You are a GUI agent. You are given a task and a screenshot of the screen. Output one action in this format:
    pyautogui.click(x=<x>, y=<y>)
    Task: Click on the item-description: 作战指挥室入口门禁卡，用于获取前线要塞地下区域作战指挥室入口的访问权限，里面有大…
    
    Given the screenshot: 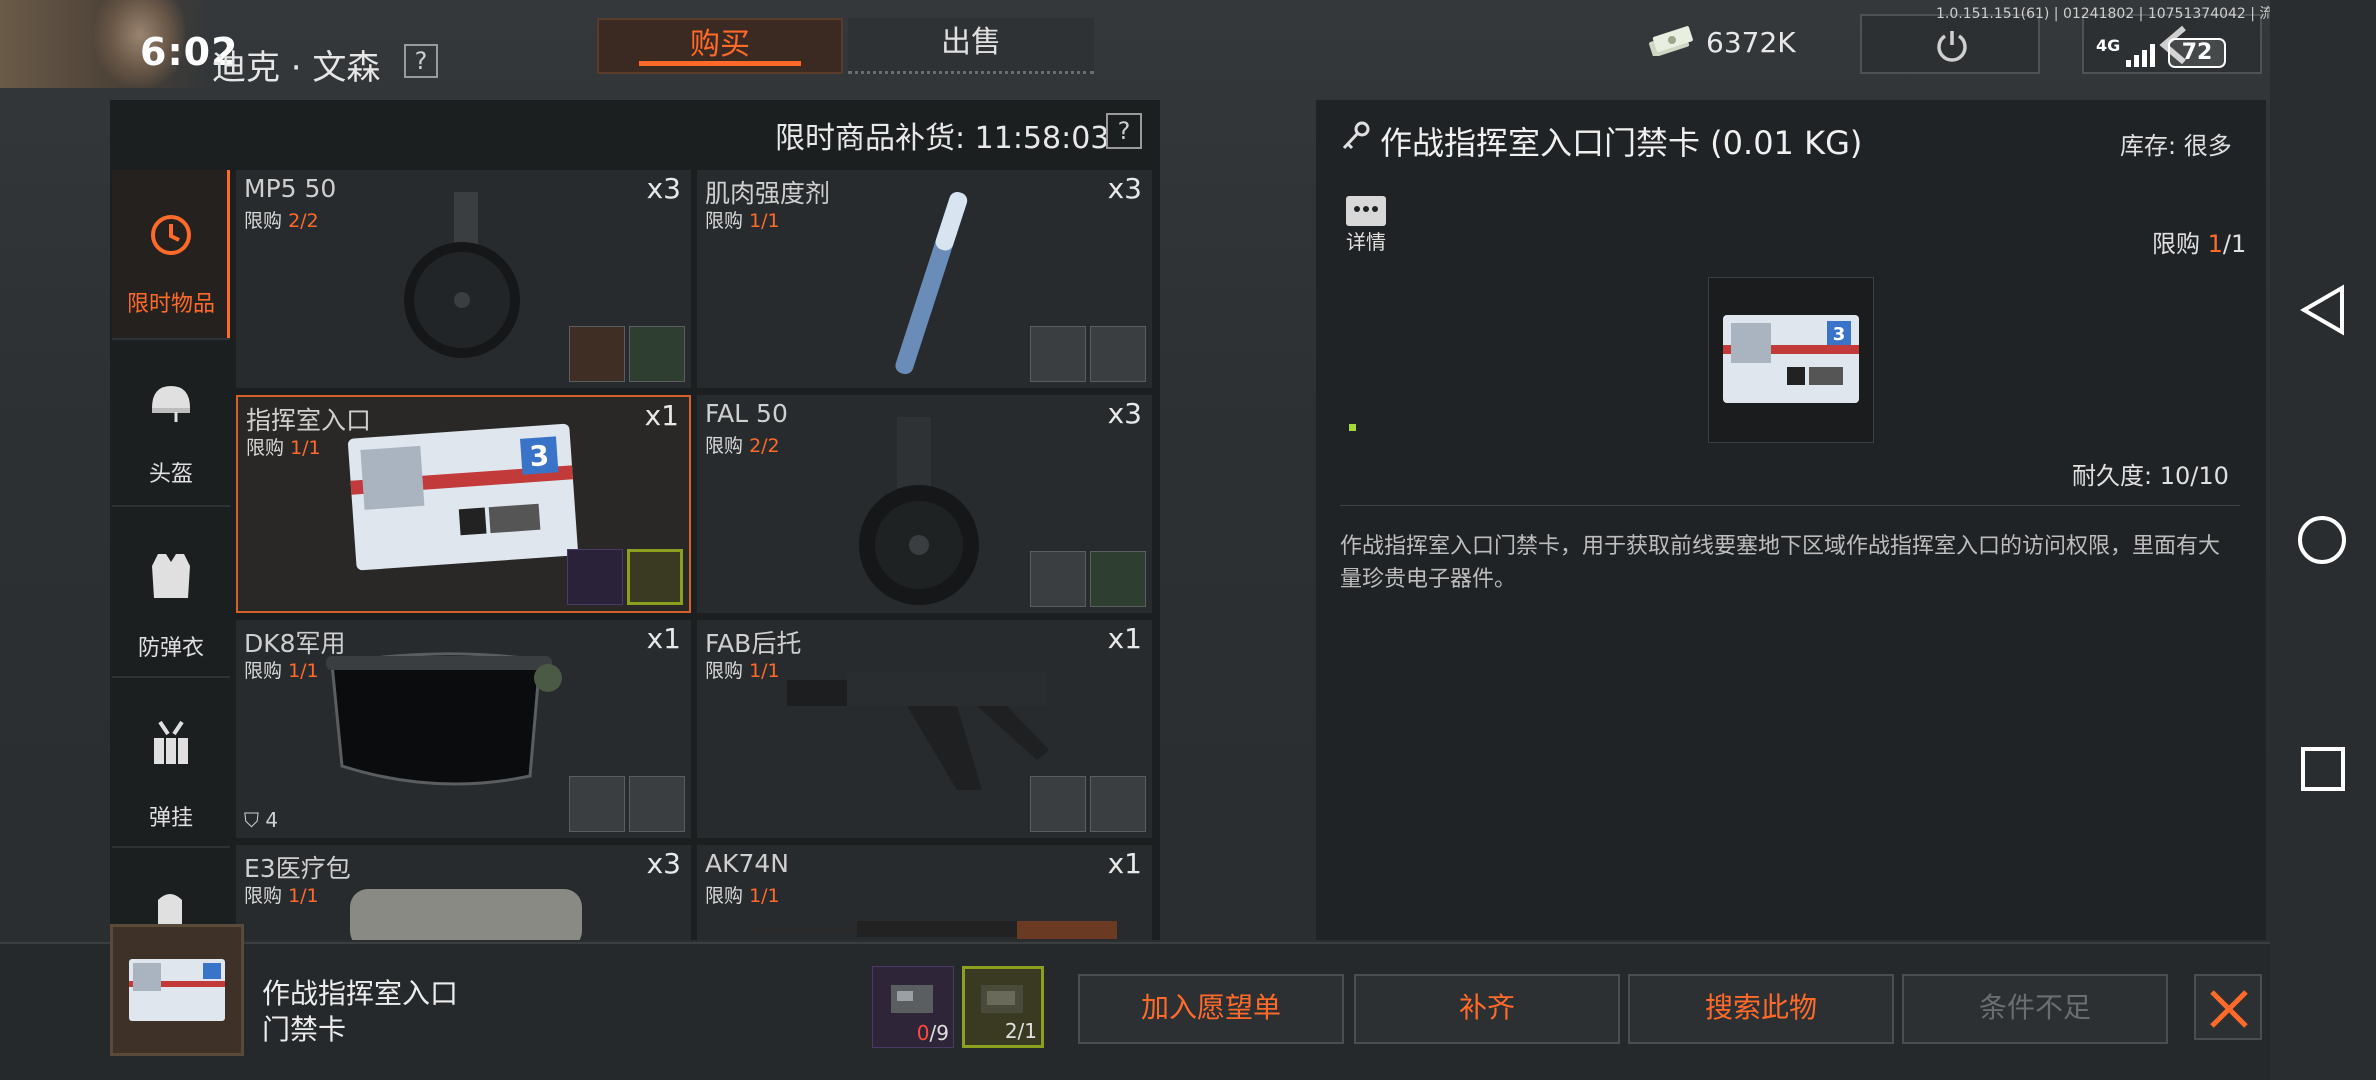 What is the action you would take?
    pyautogui.click(x=1780, y=563)
    